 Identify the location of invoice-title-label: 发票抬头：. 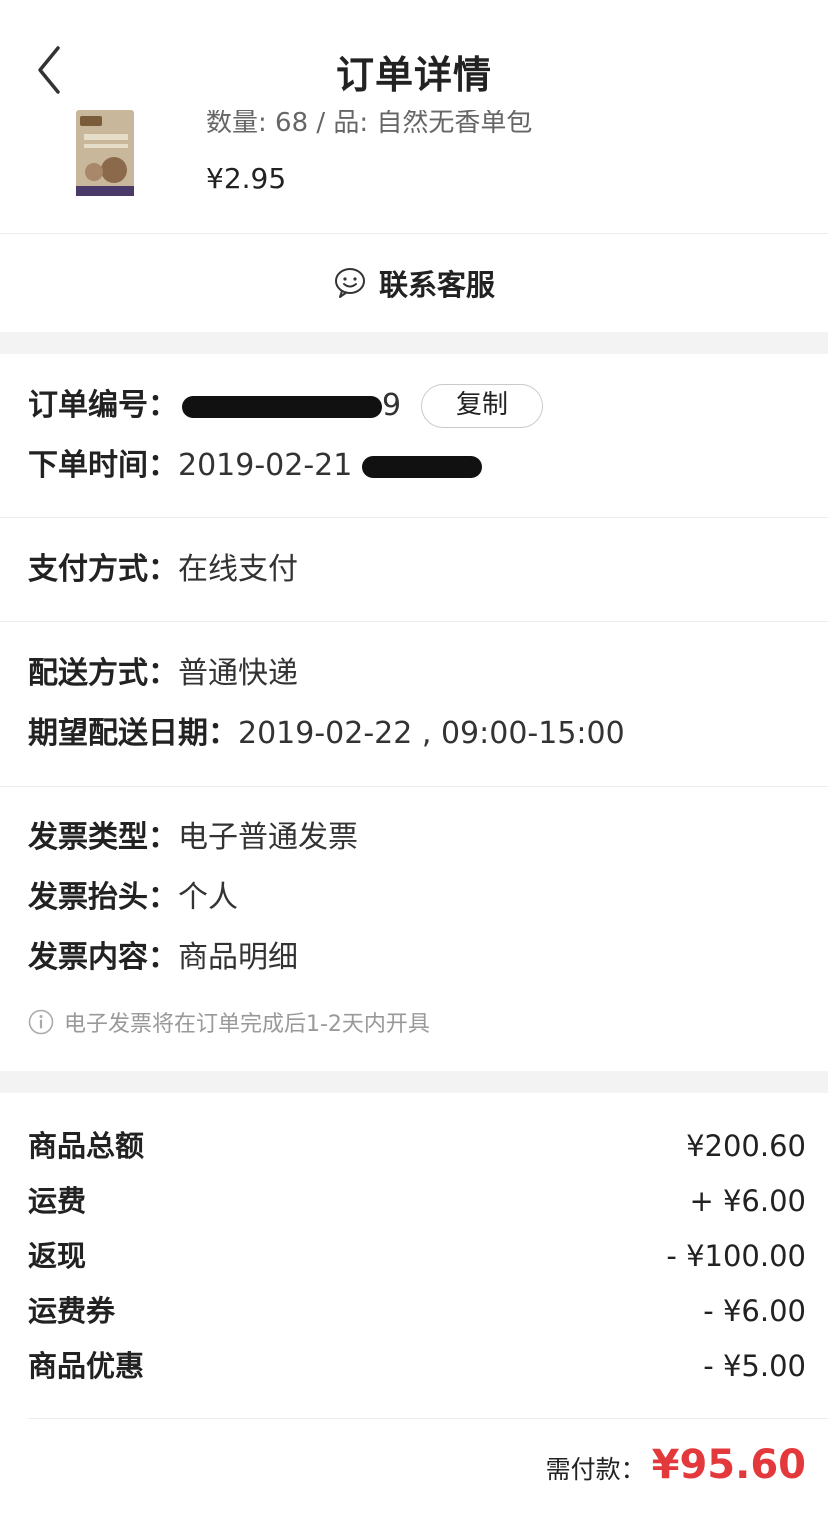
(103, 897).